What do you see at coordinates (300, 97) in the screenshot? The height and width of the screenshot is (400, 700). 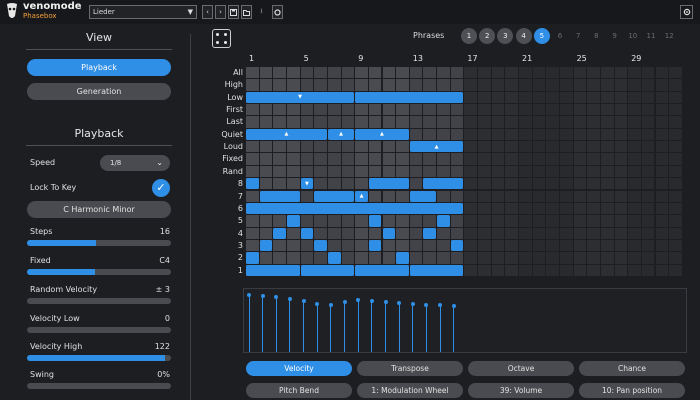 I see `note-block: ▼` at bounding box center [300, 97].